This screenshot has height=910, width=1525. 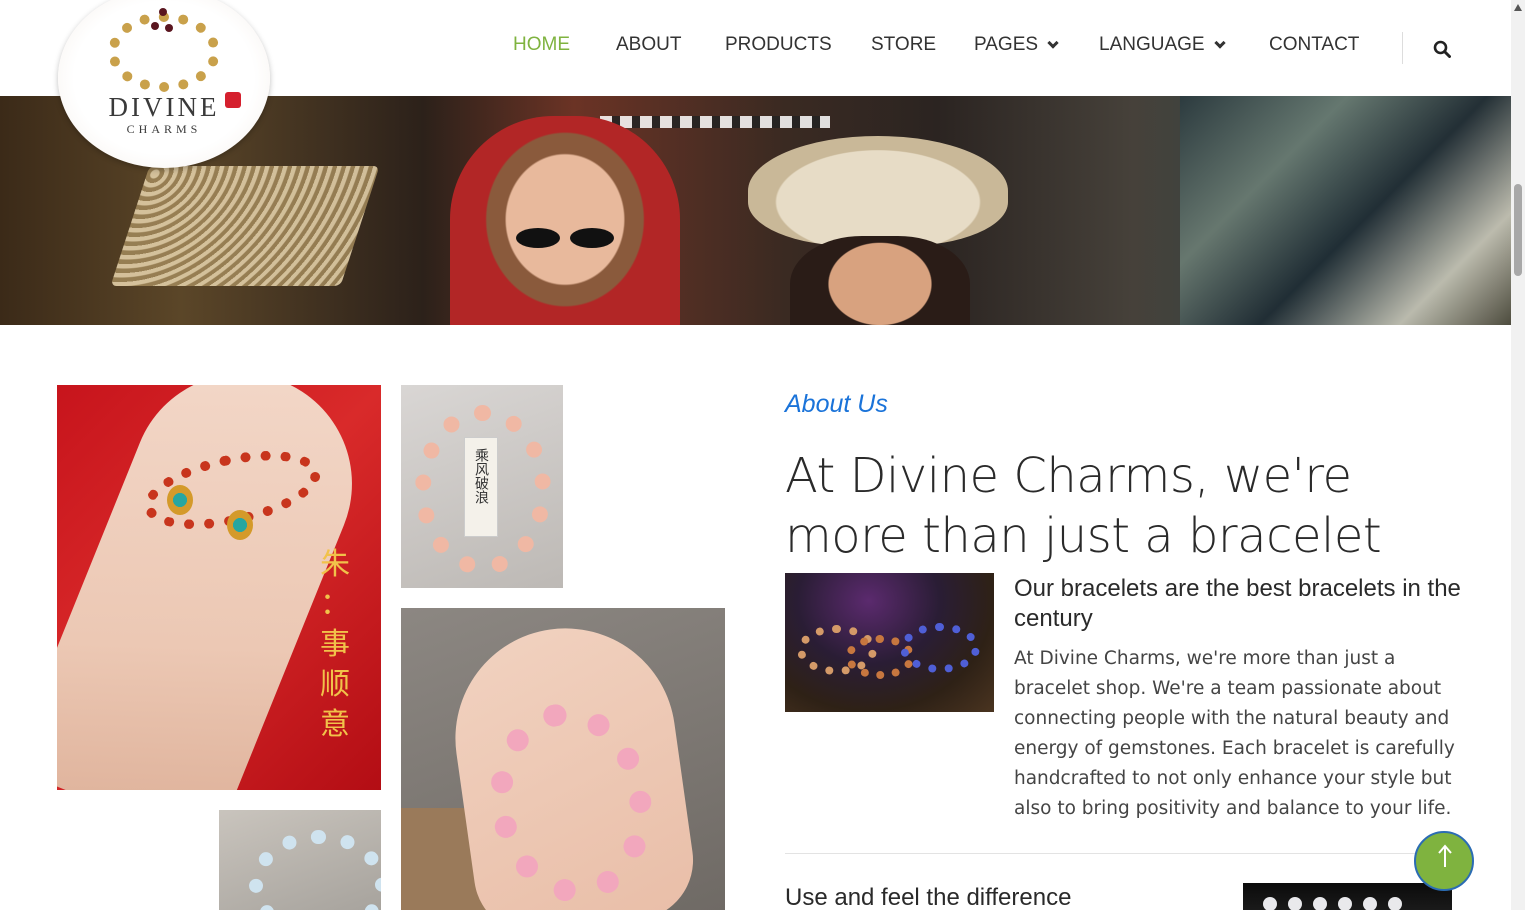 What do you see at coordinates (563, 759) in the screenshot?
I see `gallery-photo-pink-bracelet` at bounding box center [563, 759].